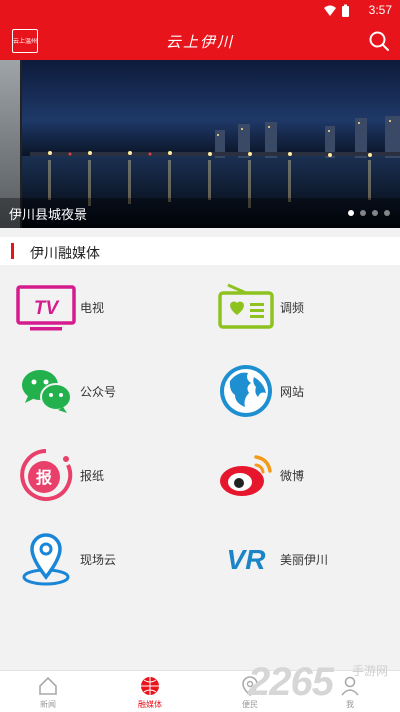 The width and height of the screenshot is (400, 712). I want to click on app-title: 云上伊川, so click(199, 42).